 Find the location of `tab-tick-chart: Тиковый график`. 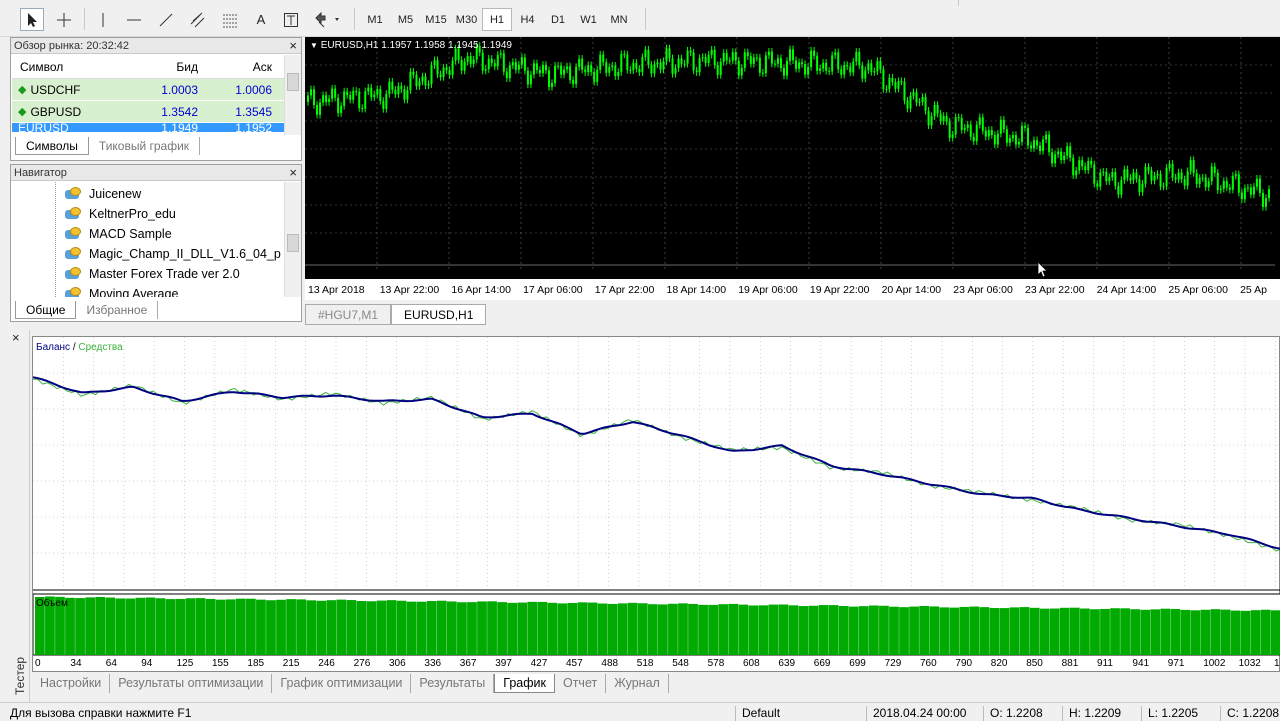

tab-tick-chart: Тиковый график is located at coordinates (145, 146).